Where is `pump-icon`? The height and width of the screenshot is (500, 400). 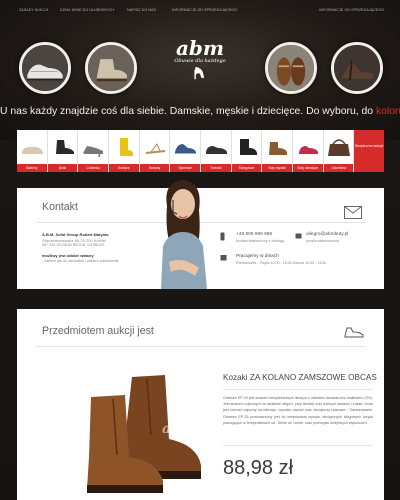
pump-icon is located at coordinates (93, 152).